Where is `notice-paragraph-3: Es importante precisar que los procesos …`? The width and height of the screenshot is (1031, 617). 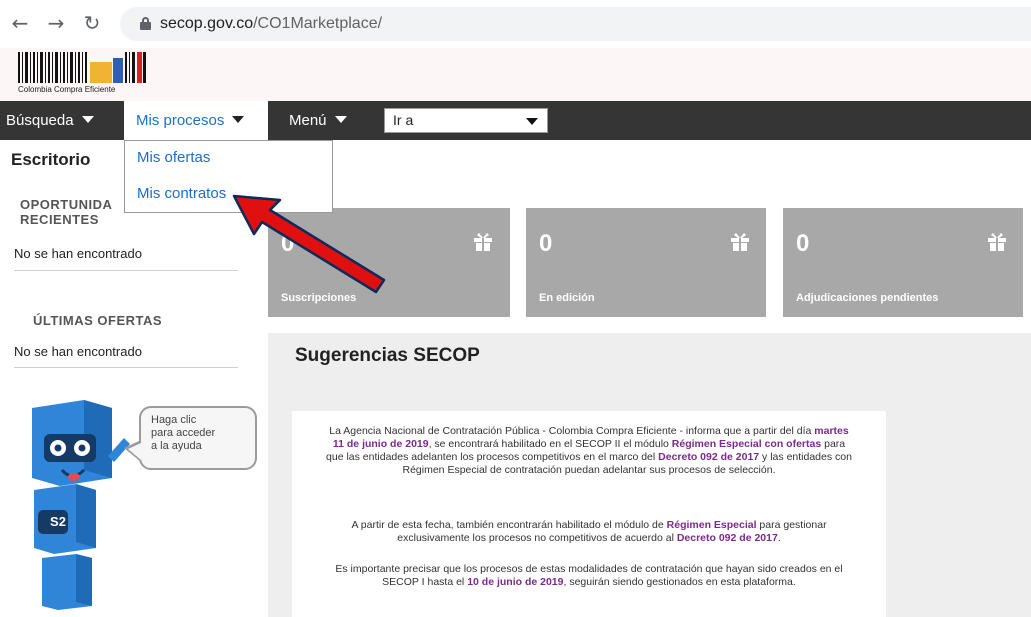 notice-paragraph-3: Es importante precisar que los procesos … is located at coordinates (589, 576).